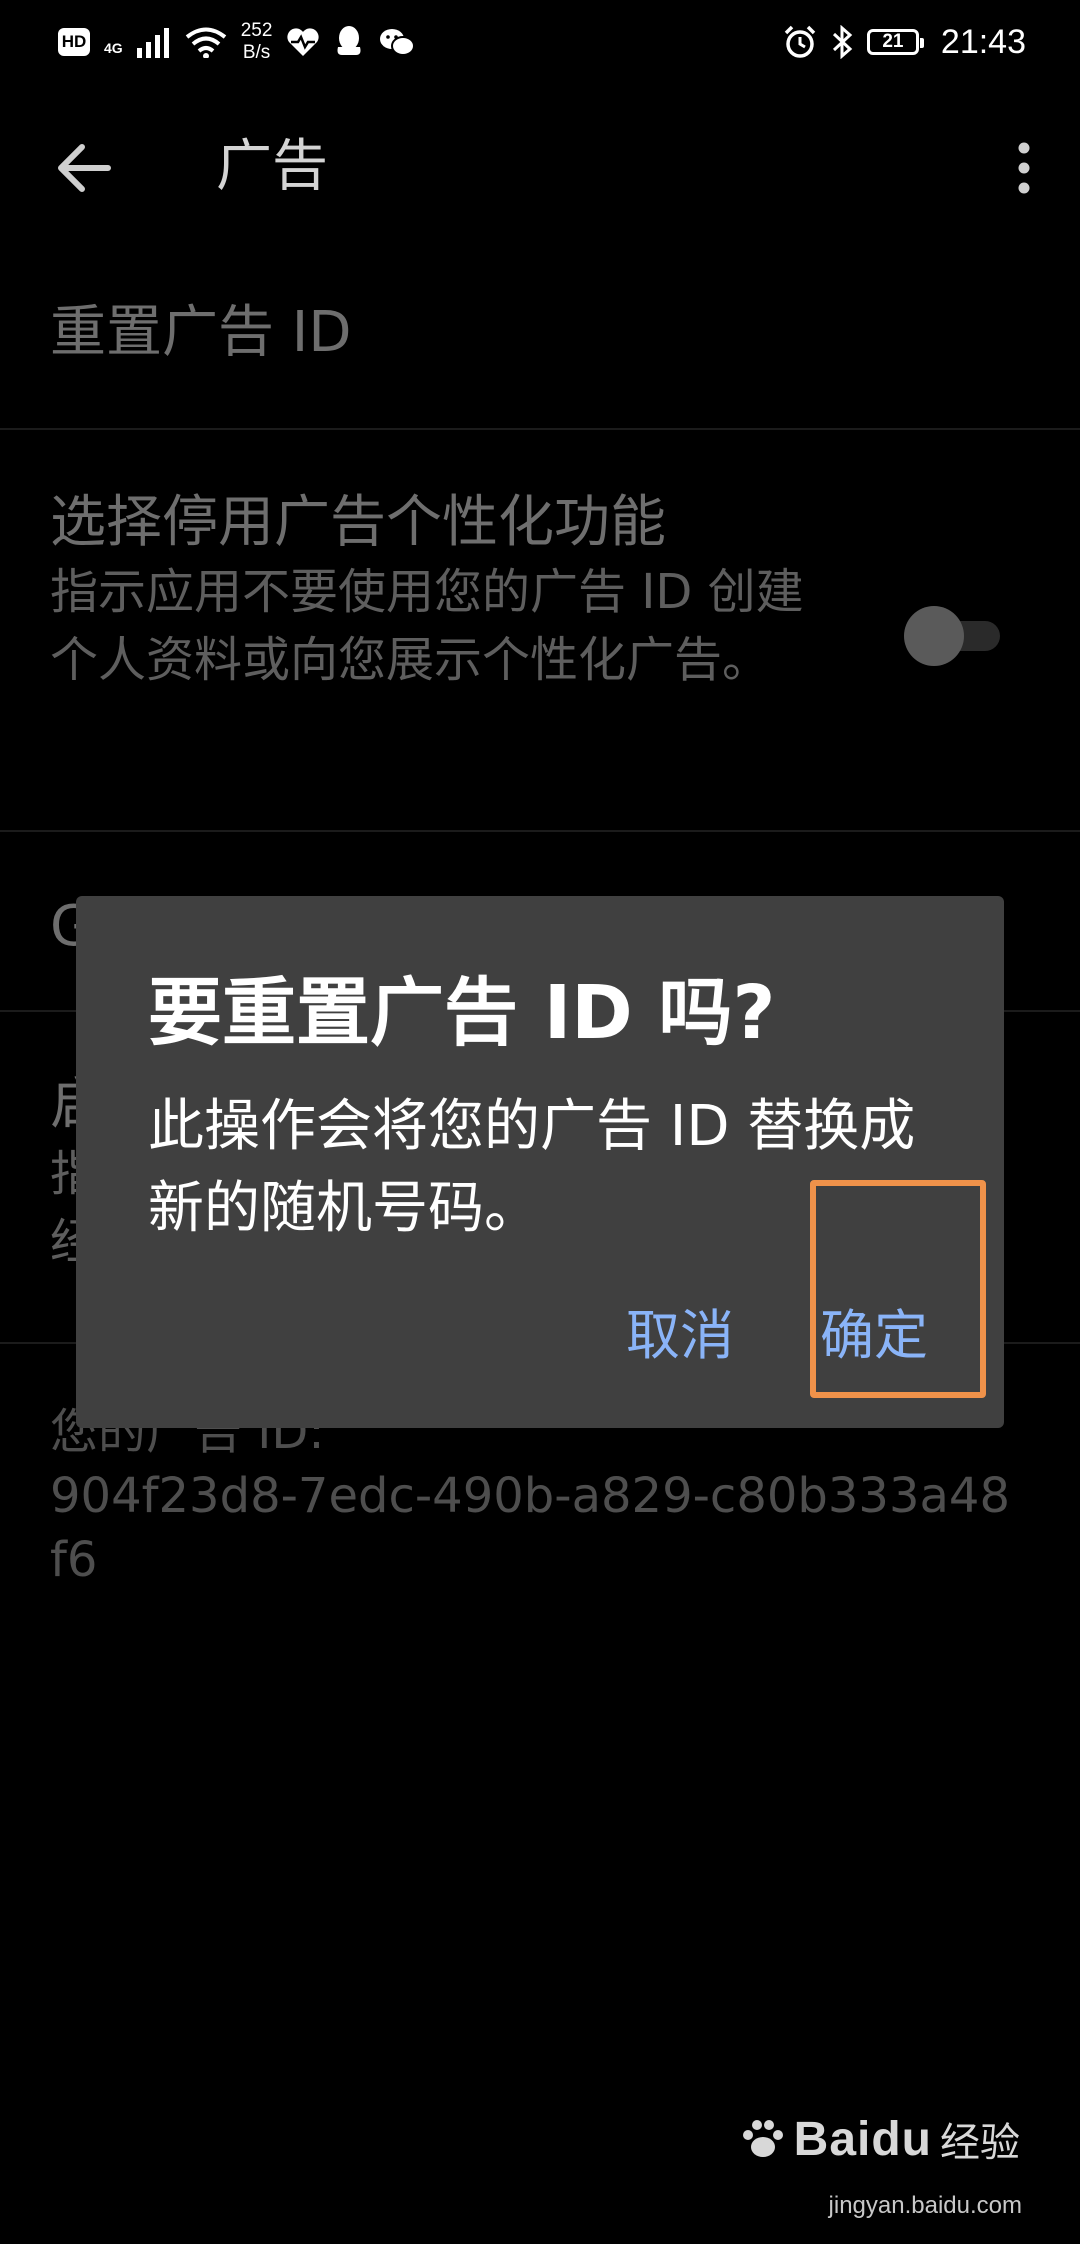 The image size is (1080, 2244). I want to click on battery-icon: 21, so click(895, 42).